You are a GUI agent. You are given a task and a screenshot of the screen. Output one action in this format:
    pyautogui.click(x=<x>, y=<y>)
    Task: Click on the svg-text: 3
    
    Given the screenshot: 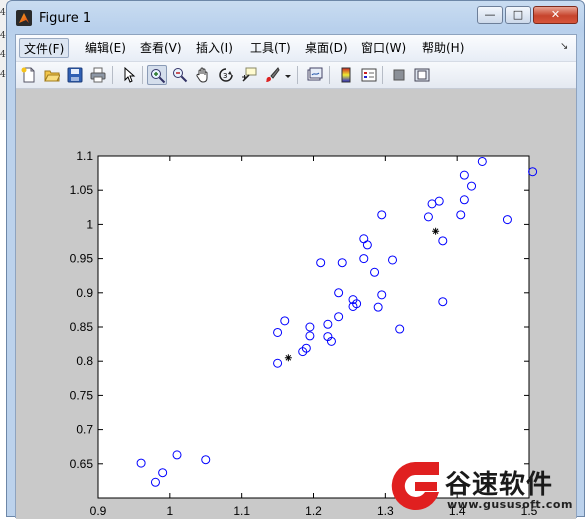 What is the action you would take?
    pyautogui.click(x=225, y=76)
    